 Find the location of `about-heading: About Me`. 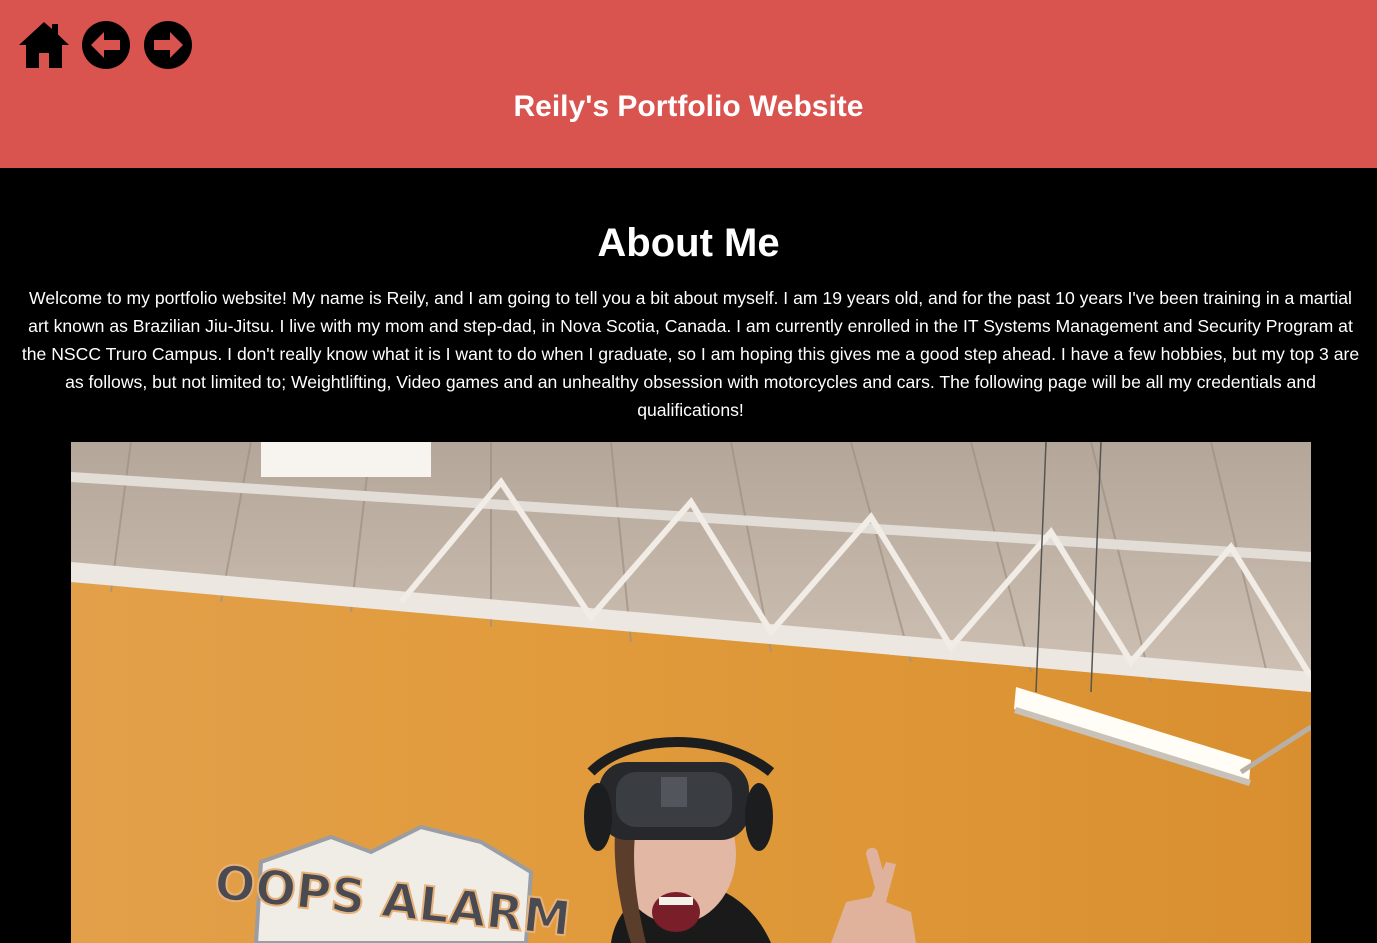

about-heading: About Me is located at coordinates (688, 243).